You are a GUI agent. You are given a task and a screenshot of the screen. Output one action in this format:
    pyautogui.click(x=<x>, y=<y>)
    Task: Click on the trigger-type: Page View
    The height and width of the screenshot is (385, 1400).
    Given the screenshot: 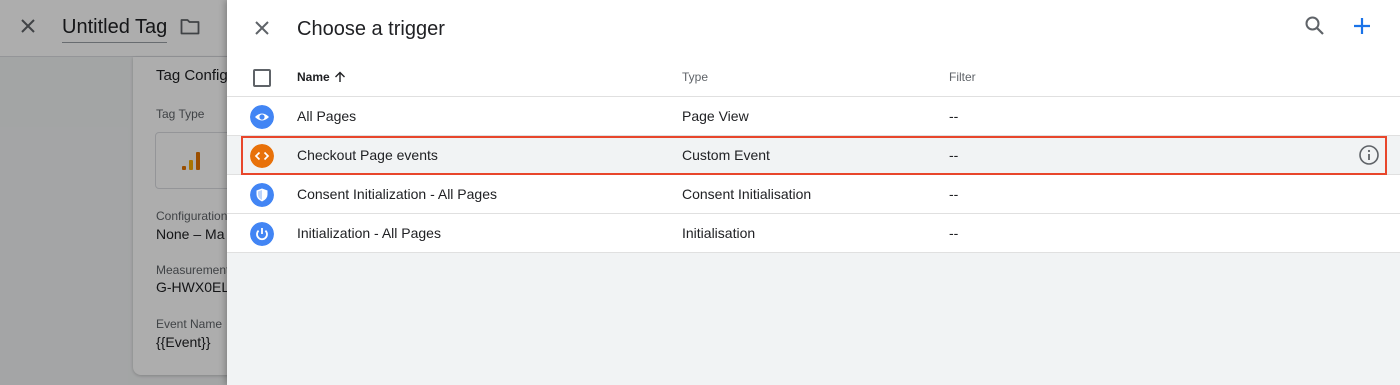 What is the action you would take?
    pyautogui.click(x=715, y=116)
    